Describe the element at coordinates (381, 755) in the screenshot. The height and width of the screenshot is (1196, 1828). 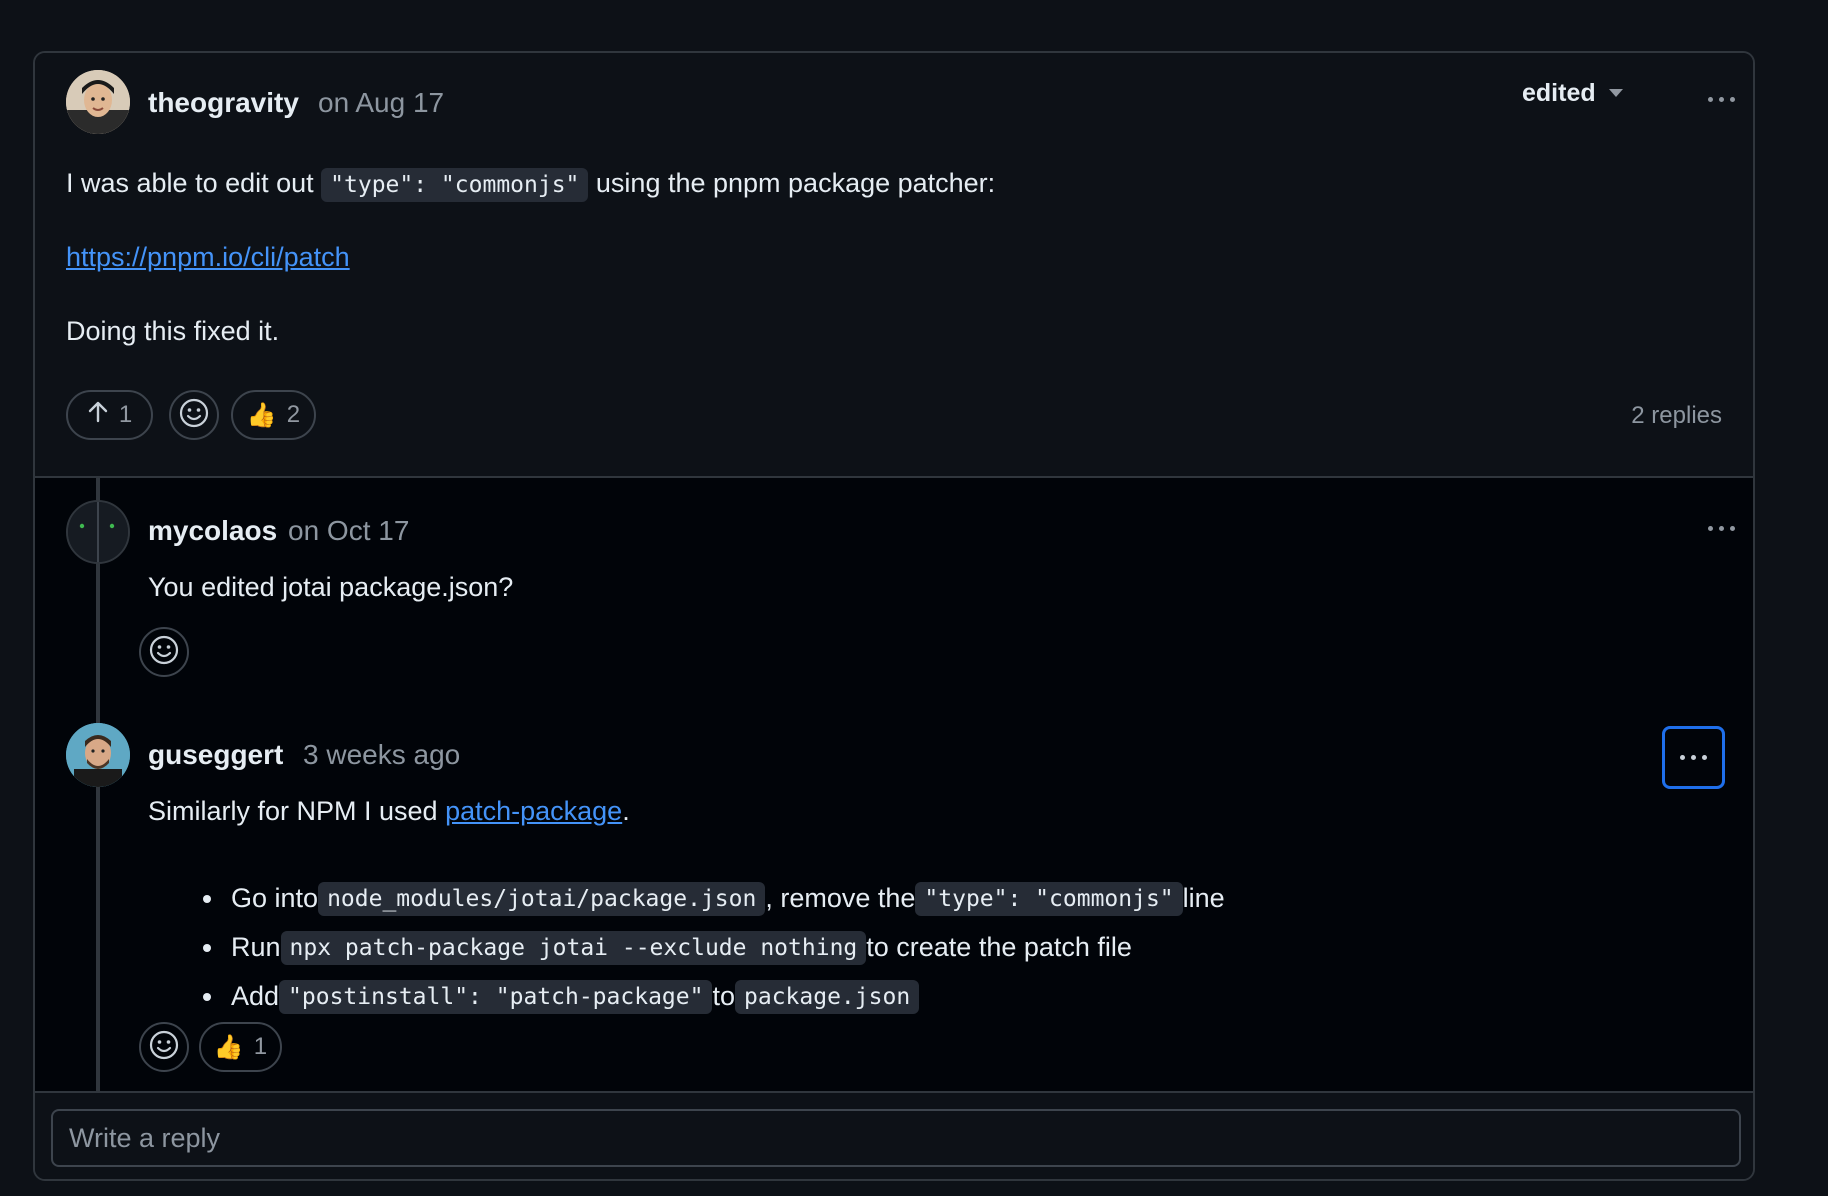
I see `reply-timestamp: 3 weeks ago` at that location.